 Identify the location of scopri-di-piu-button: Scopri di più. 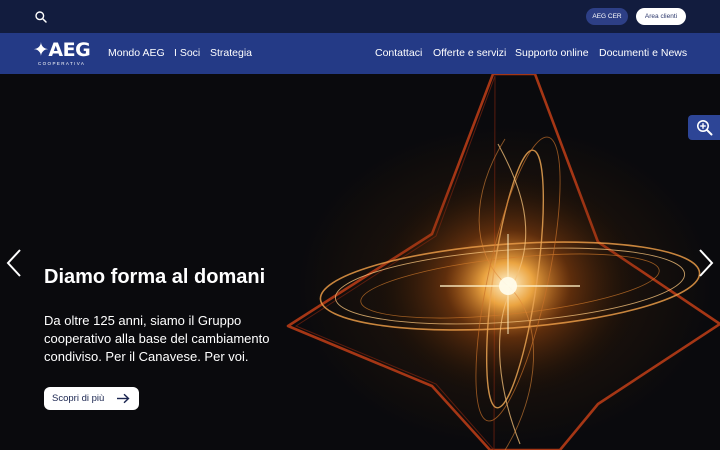
(91, 398).